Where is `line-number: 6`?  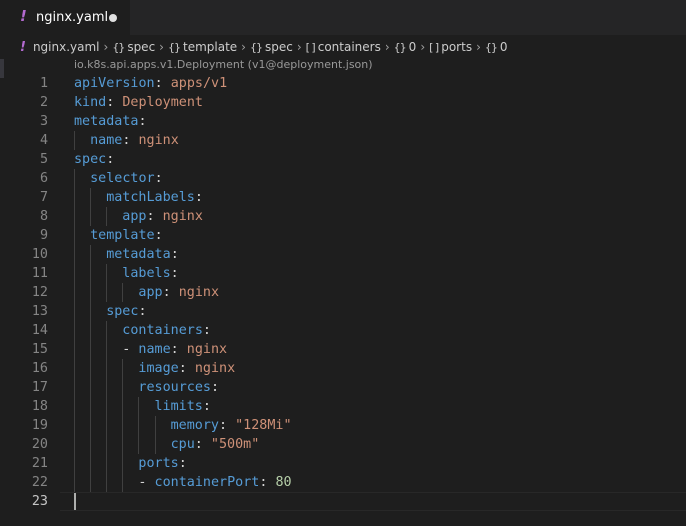
line-number: 6 is located at coordinates (43, 178).